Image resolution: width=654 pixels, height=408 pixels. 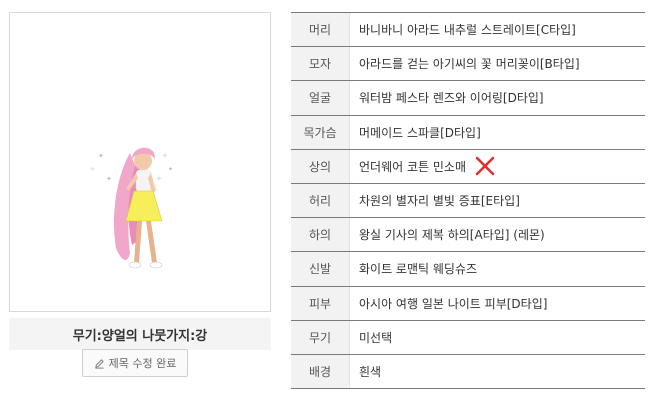 What do you see at coordinates (131, 208) in the screenshot?
I see `character-sprite: ✦ ✧ ✦ ✧ ✦ ✧` at bounding box center [131, 208].